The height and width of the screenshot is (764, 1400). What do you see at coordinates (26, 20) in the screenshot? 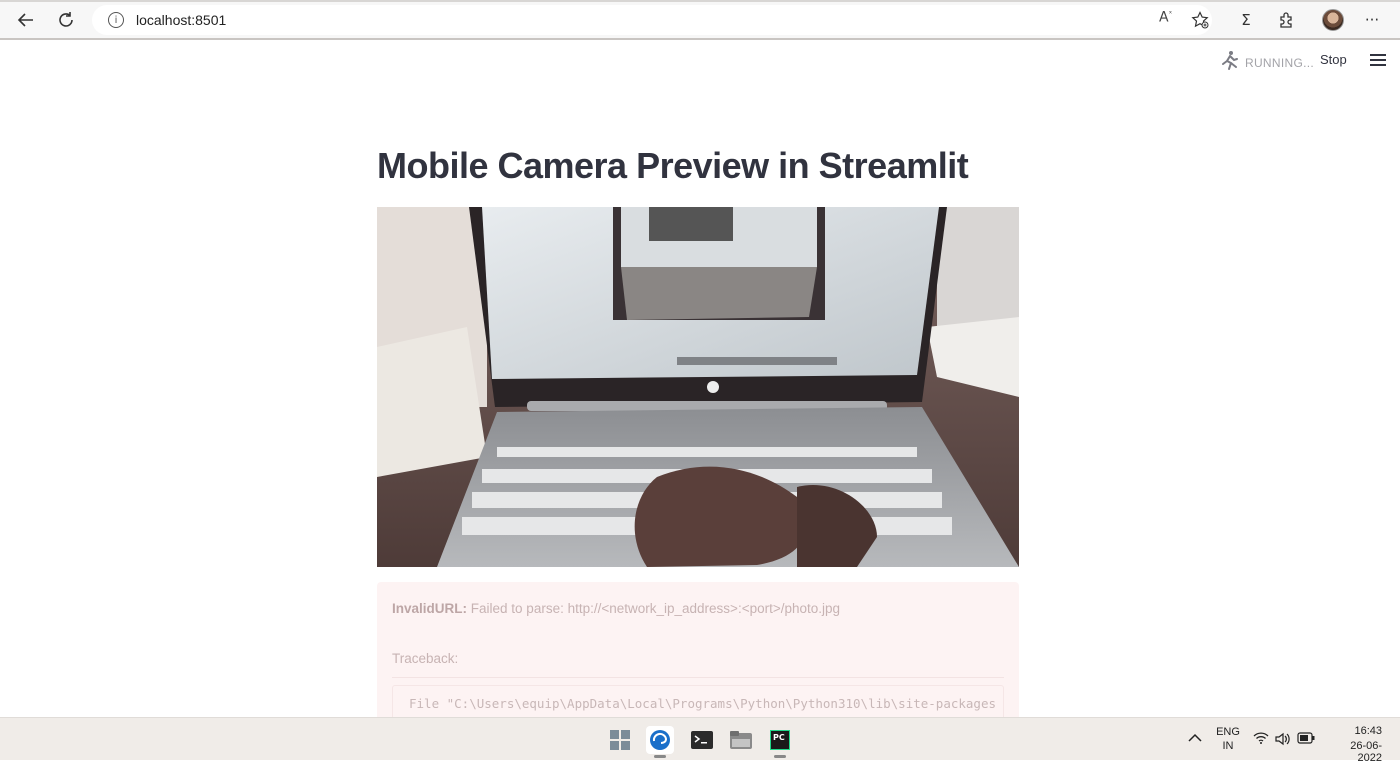
I see `back-arrow-icon` at bounding box center [26, 20].